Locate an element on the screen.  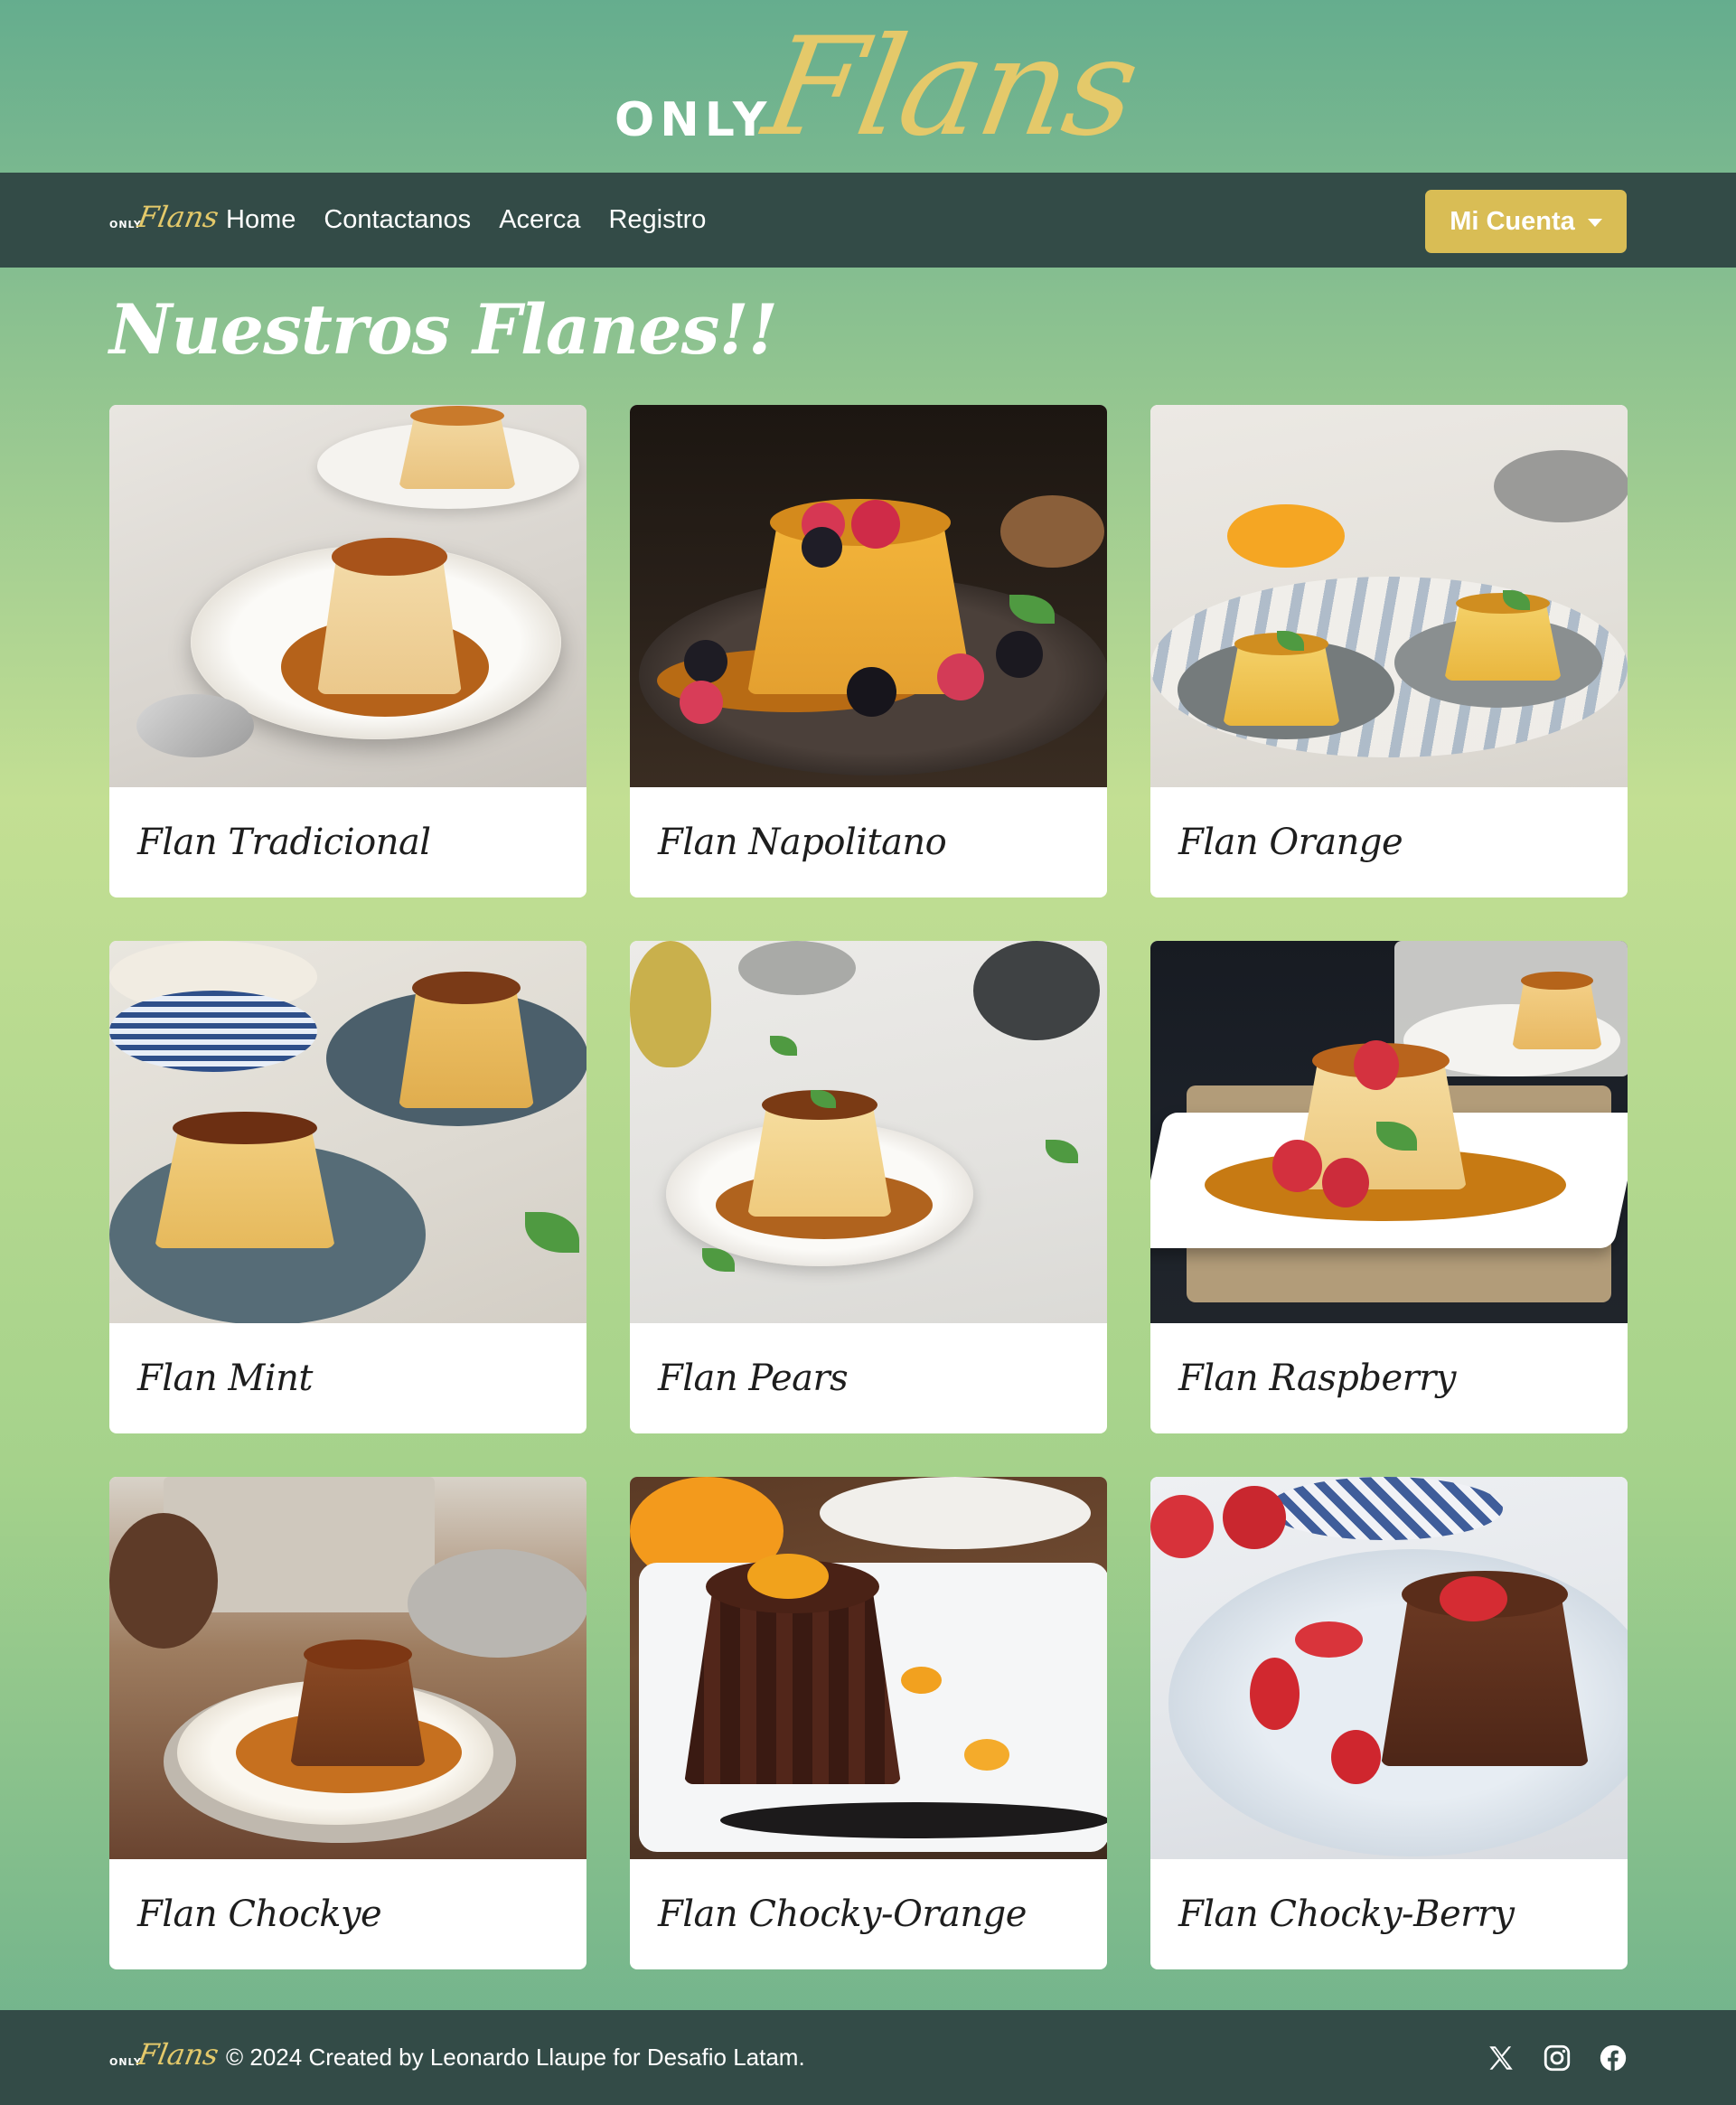
flan-card-title: Flan Tradicional is located at coordinates (284, 842).